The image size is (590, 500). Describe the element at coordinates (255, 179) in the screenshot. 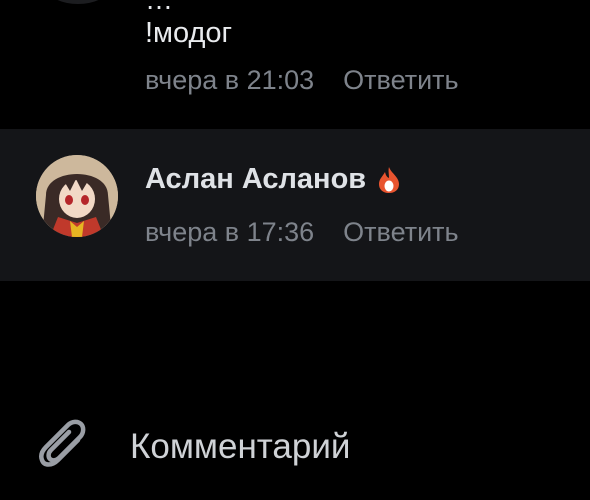

I see `comment-author: Аслан Асланов` at that location.